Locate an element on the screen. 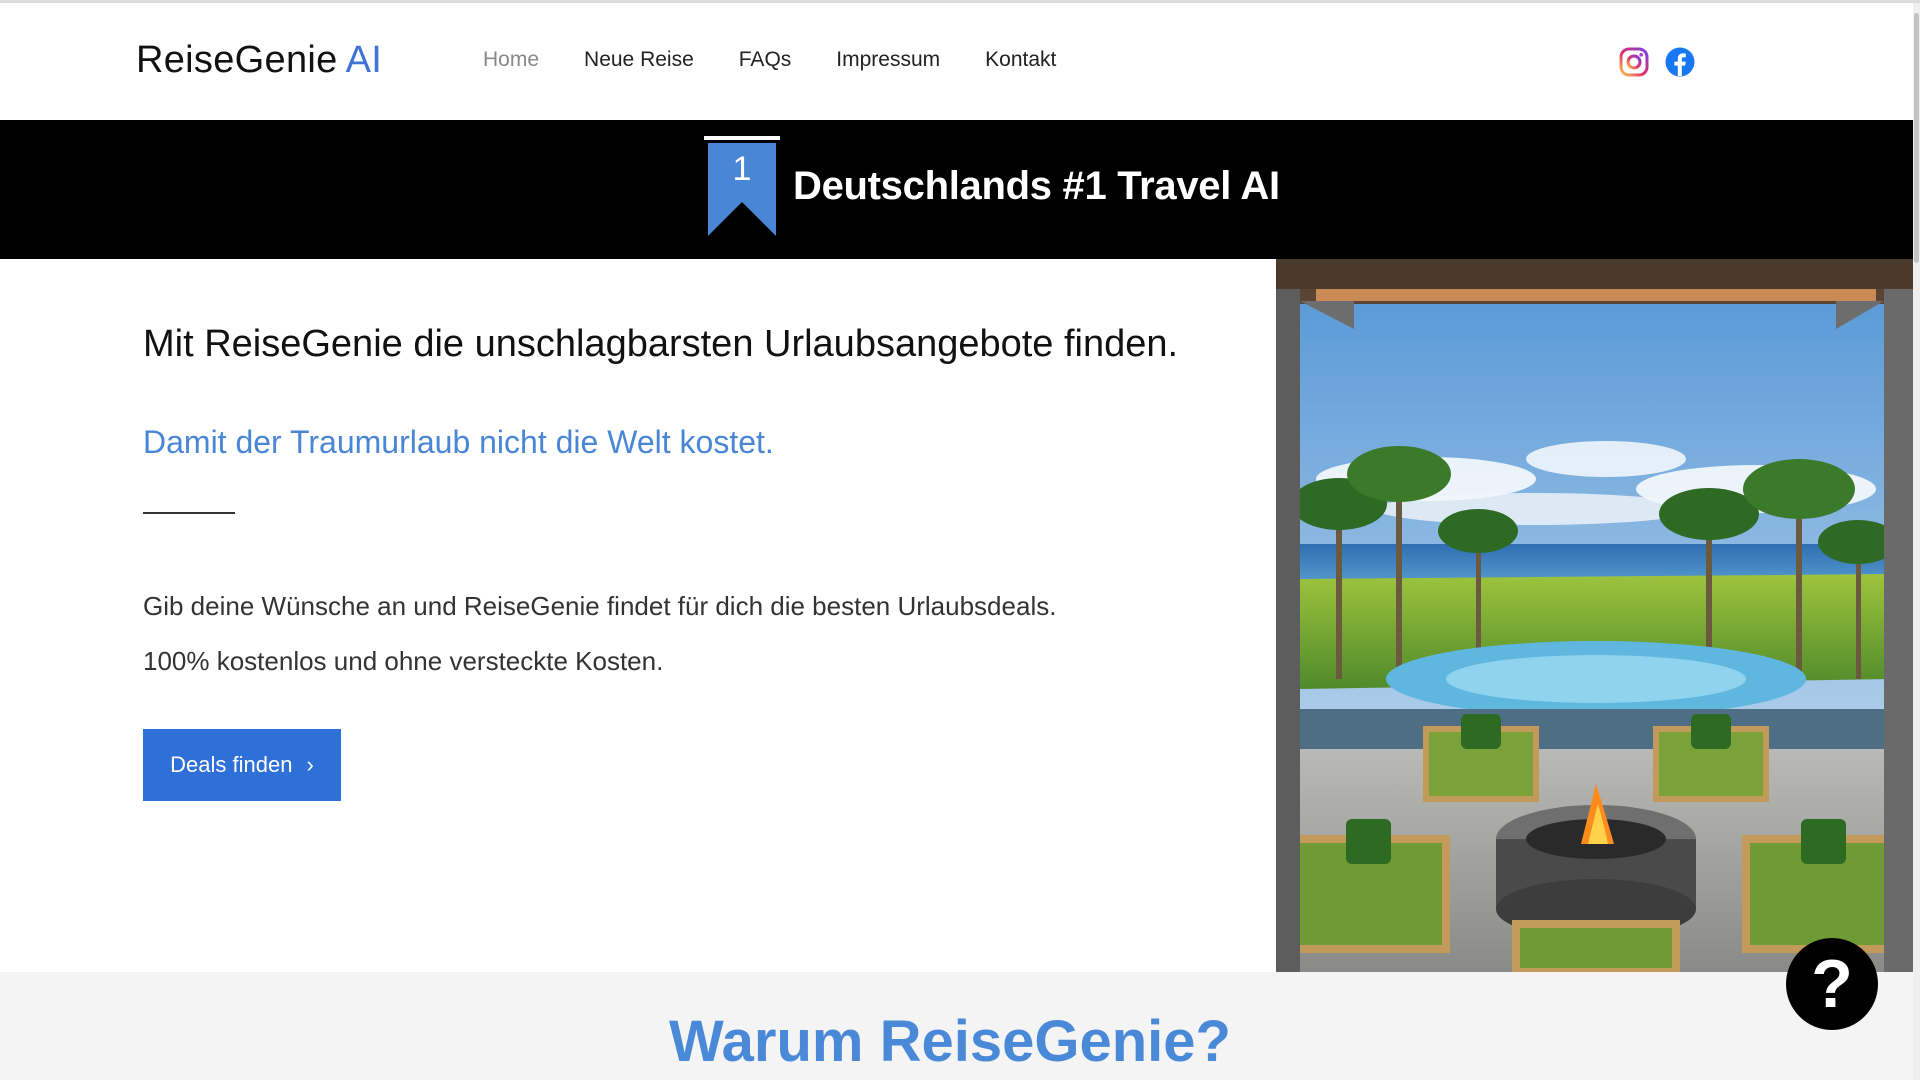 The width and height of the screenshot is (1920, 1080). nav-home: Home is located at coordinates (511, 60).